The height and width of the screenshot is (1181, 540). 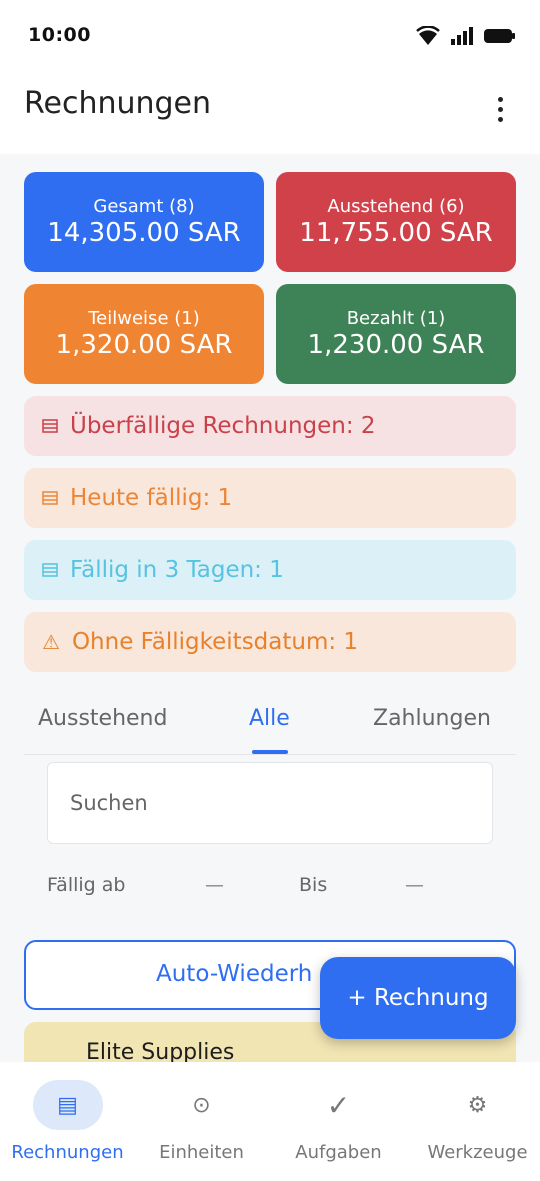 What do you see at coordinates (177, 570) in the screenshot?
I see `alert-text: Fällig in 3 Tagen: 1` at bounding box center [177, 570].